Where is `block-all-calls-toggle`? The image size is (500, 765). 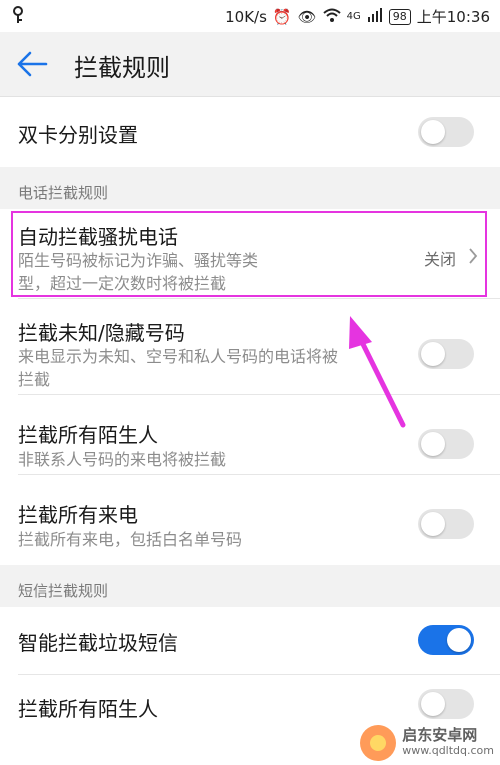 block-all-calls-toggle is located at coordinates (446, 524).